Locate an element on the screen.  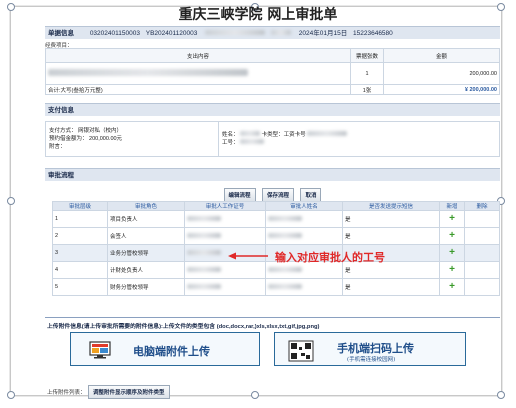
content-cell is located at coordinates (198, 73).